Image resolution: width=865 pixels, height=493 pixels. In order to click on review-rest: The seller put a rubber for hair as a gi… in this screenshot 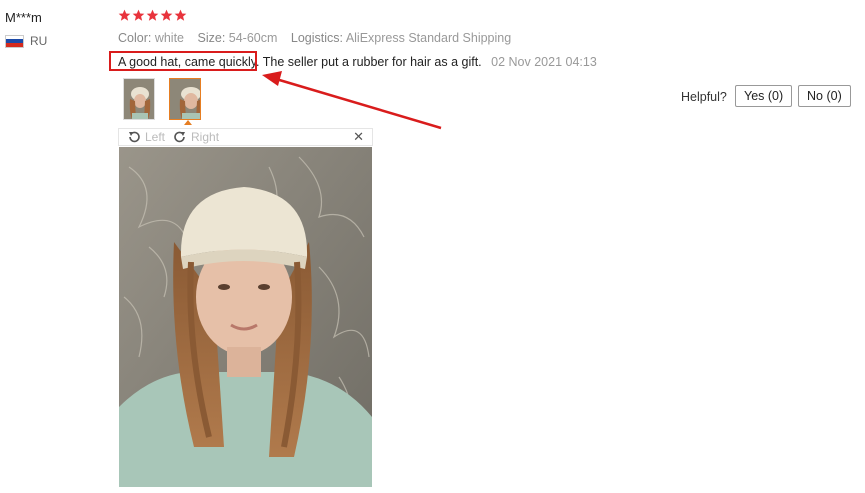, I will do `click(372, 62)`.